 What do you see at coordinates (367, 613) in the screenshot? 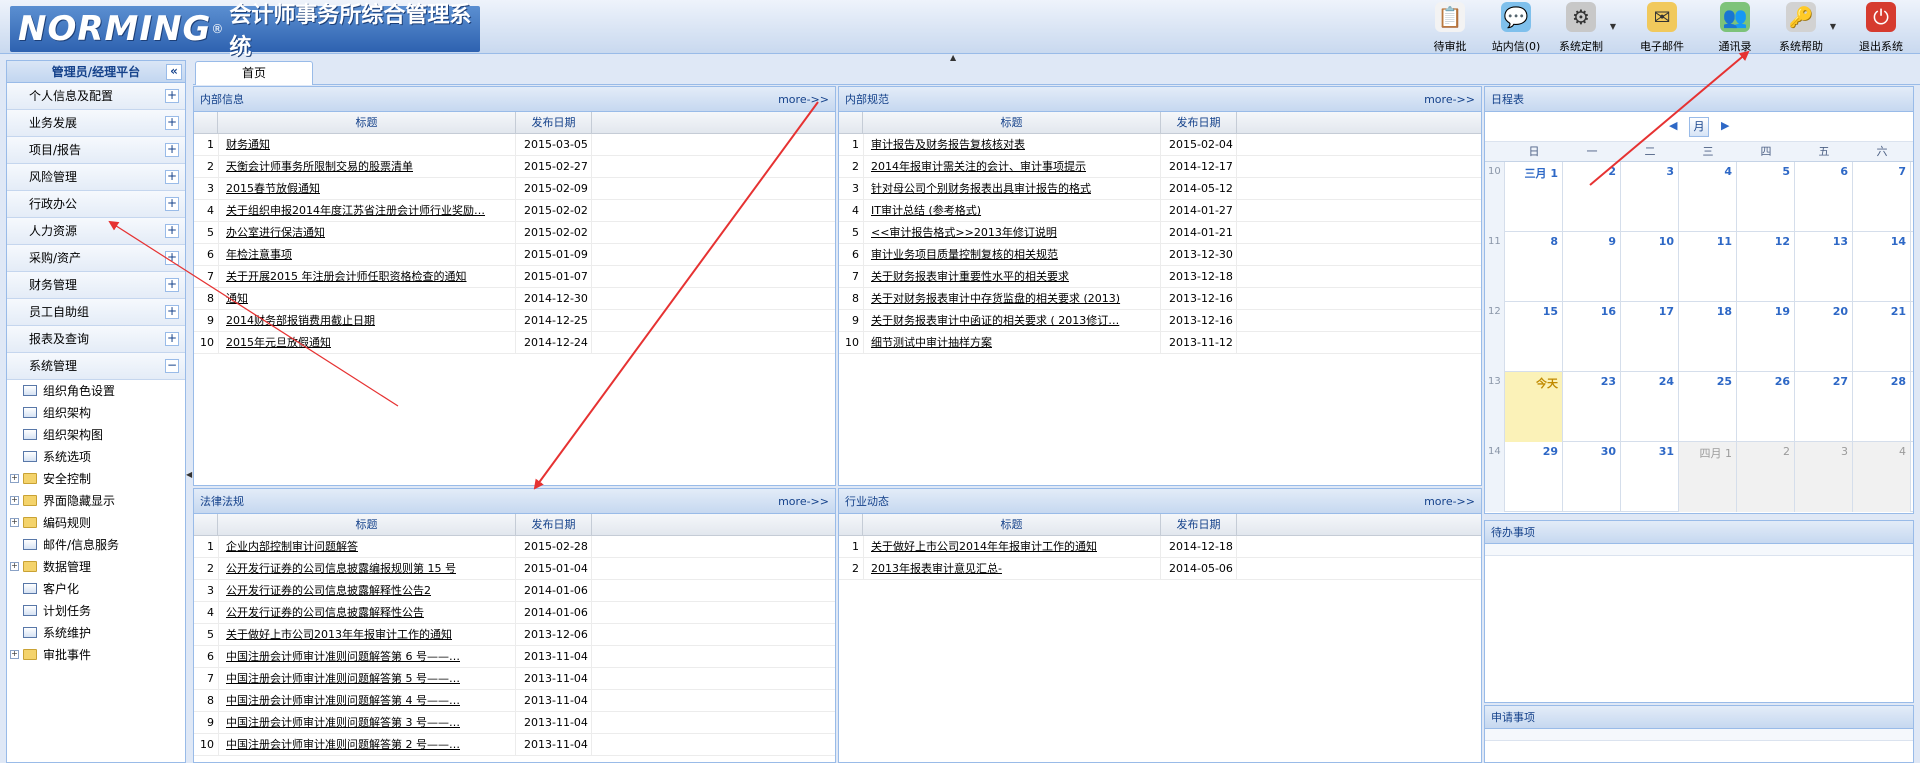
I see `row-title-link: 公开发行证券的公司信息披露解释性公告` at bounding box center [367, 613].